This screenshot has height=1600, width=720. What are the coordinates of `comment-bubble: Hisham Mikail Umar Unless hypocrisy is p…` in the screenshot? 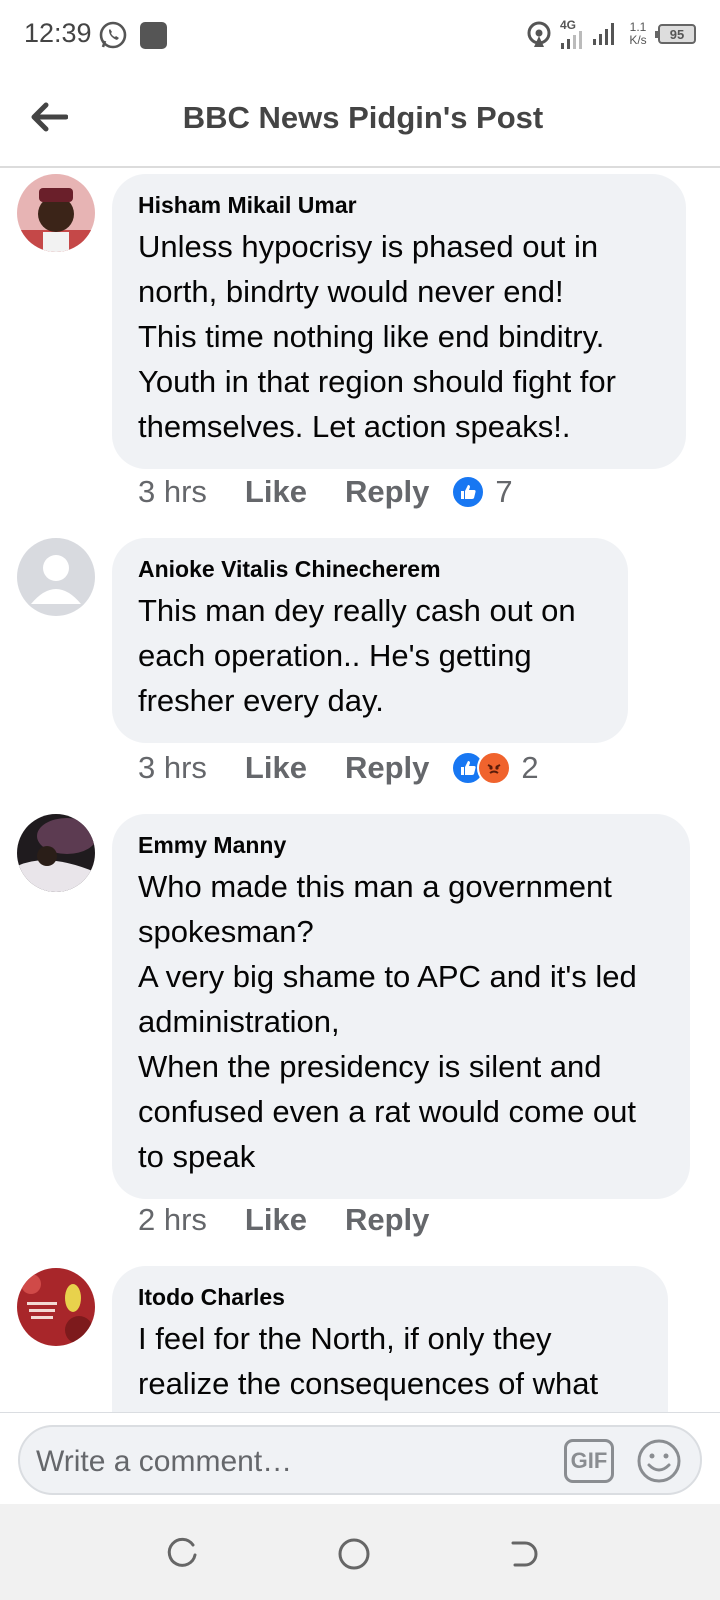 It's located at (399, 321).